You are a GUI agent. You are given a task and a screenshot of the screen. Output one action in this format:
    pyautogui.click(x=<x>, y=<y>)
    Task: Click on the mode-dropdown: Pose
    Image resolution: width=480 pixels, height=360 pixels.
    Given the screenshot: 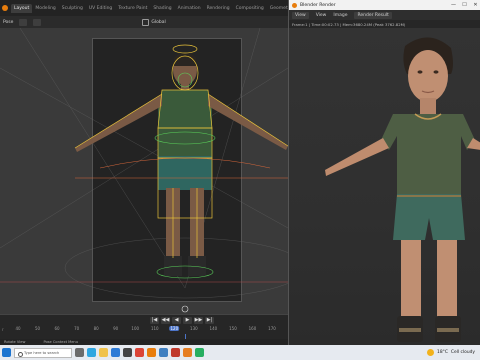 What is the action you would take?
    pyautogui.click(x=8, y=22)
    